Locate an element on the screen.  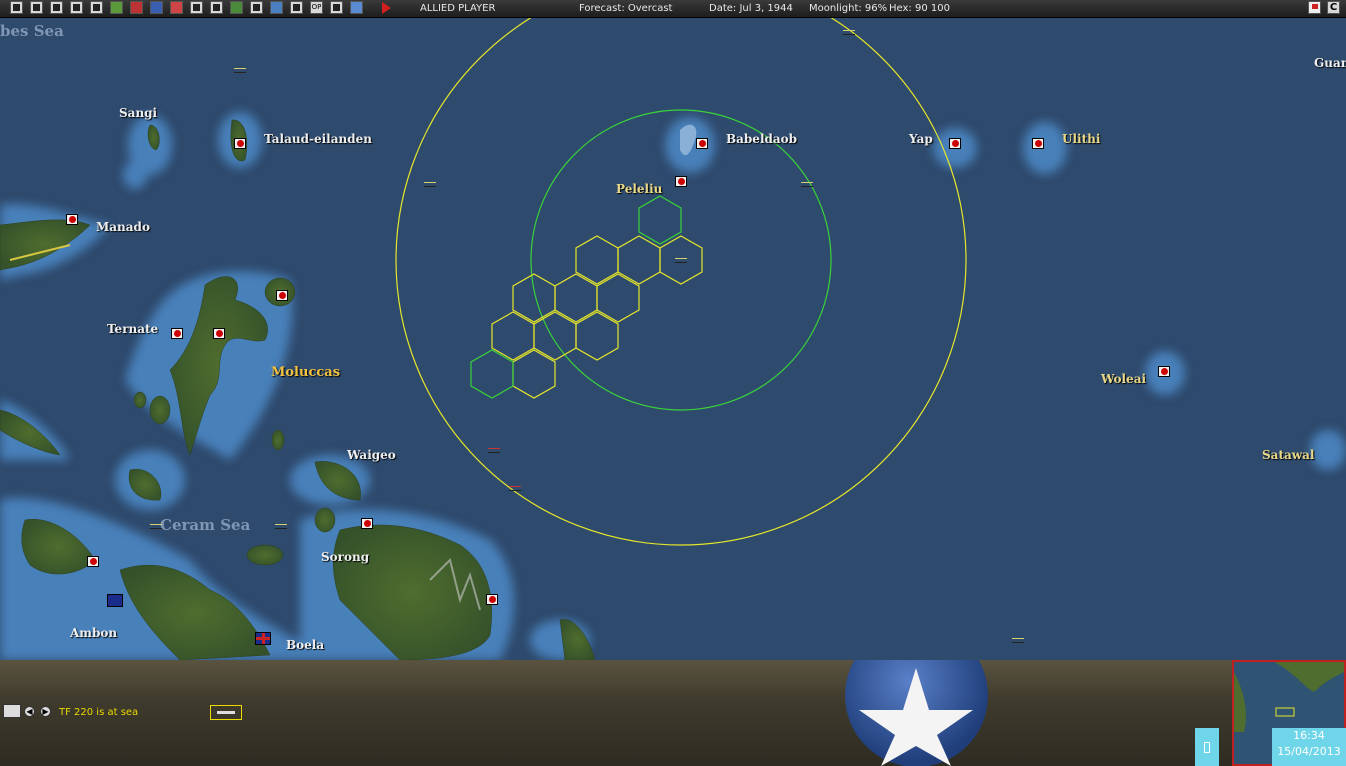
clock-time: 16:34 is located at coordinates (1309, 735).